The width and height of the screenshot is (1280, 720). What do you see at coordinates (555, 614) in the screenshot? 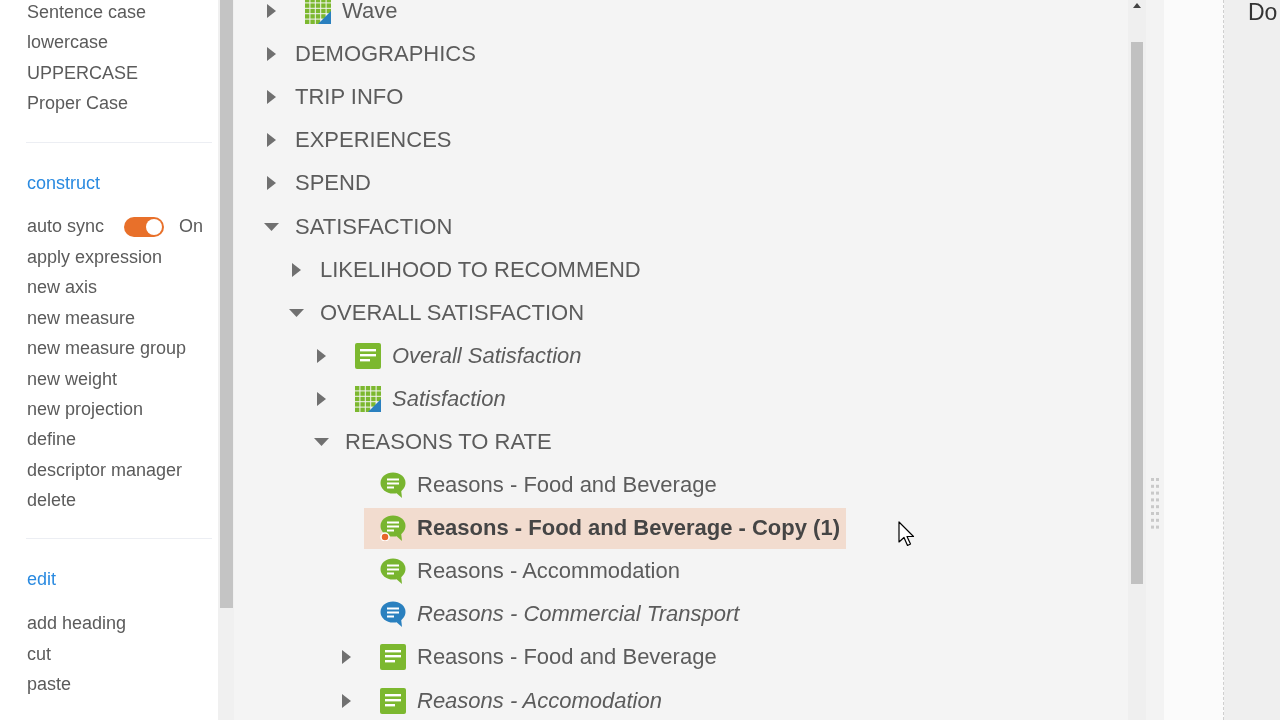
I see `tree-item: Reasons - Commercial Transport` at bounding box center [555, 614].